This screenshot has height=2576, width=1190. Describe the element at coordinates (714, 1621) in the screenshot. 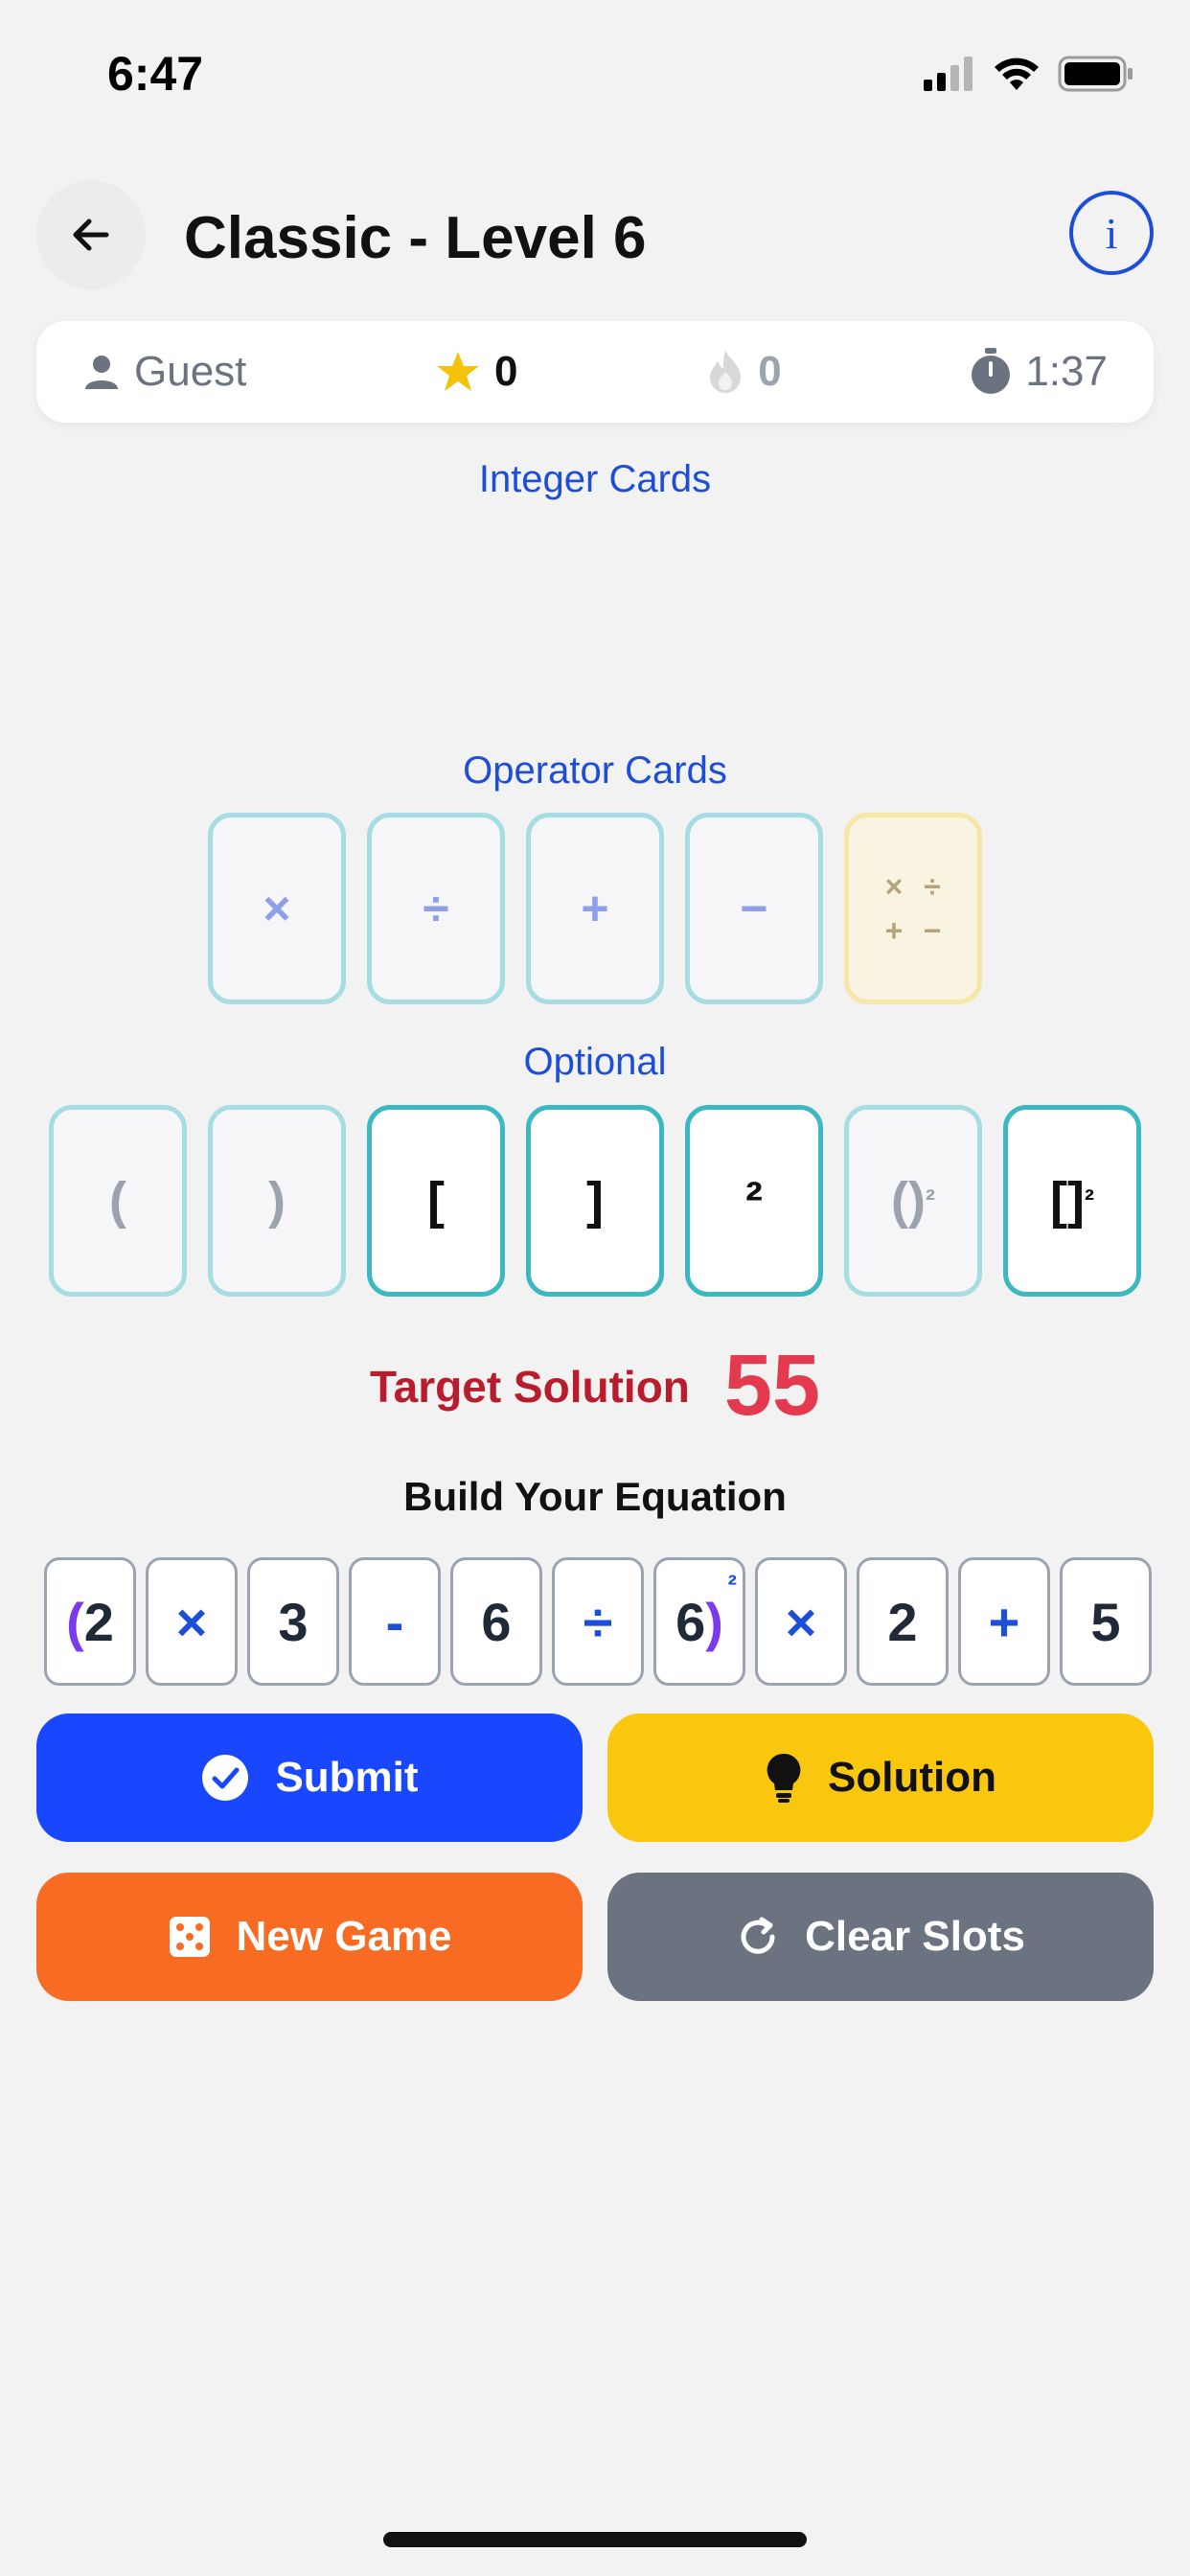

I see `close-paren: )` at that location.